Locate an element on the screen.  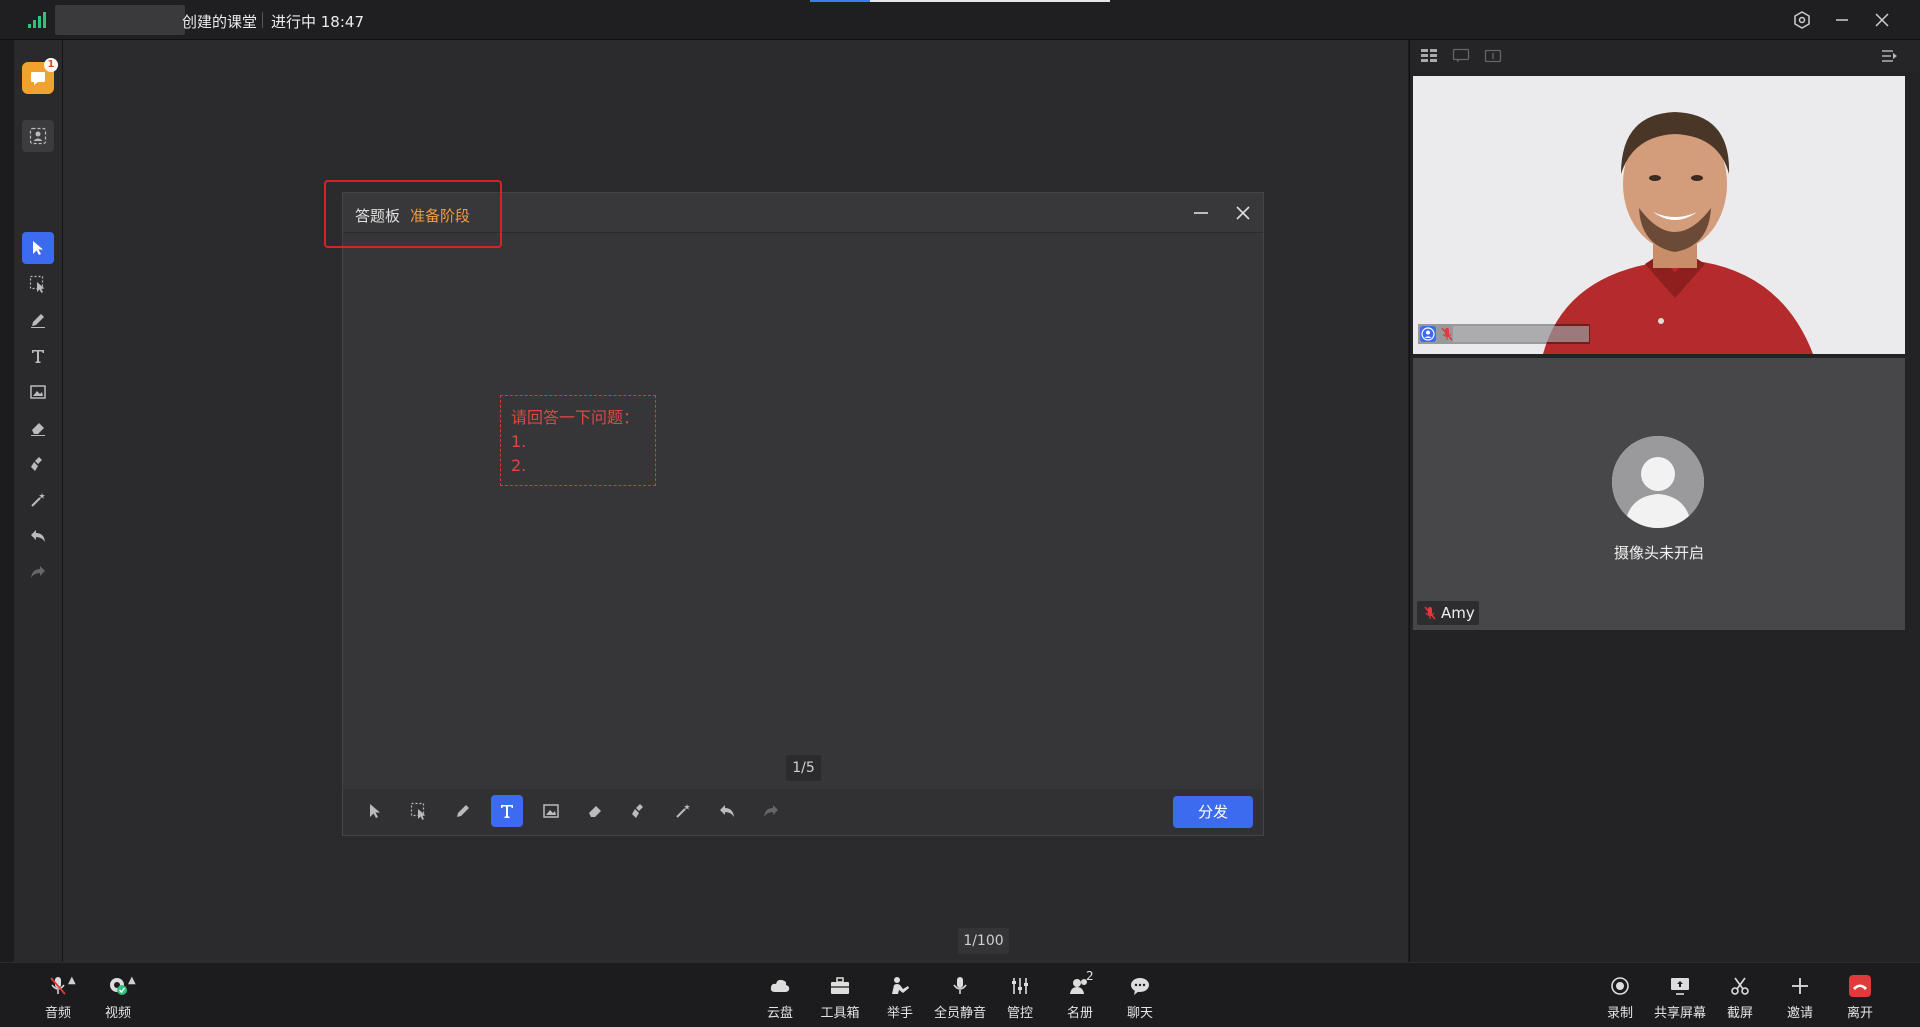
mic-muted-icon is located at coordinates (1430, 613).